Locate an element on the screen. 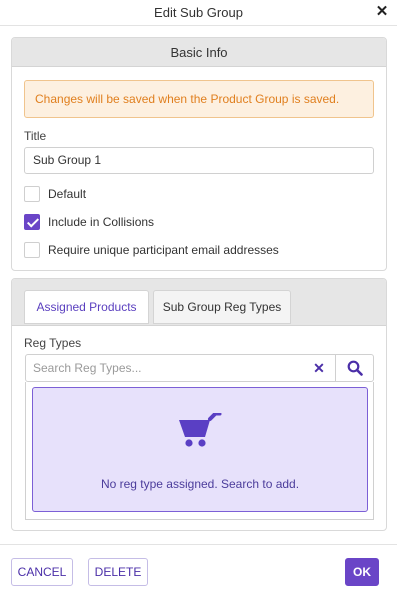 The height and width of the screenshot is (595, 397). cancel-button: CANCEL is located at coordinates (42, 572).